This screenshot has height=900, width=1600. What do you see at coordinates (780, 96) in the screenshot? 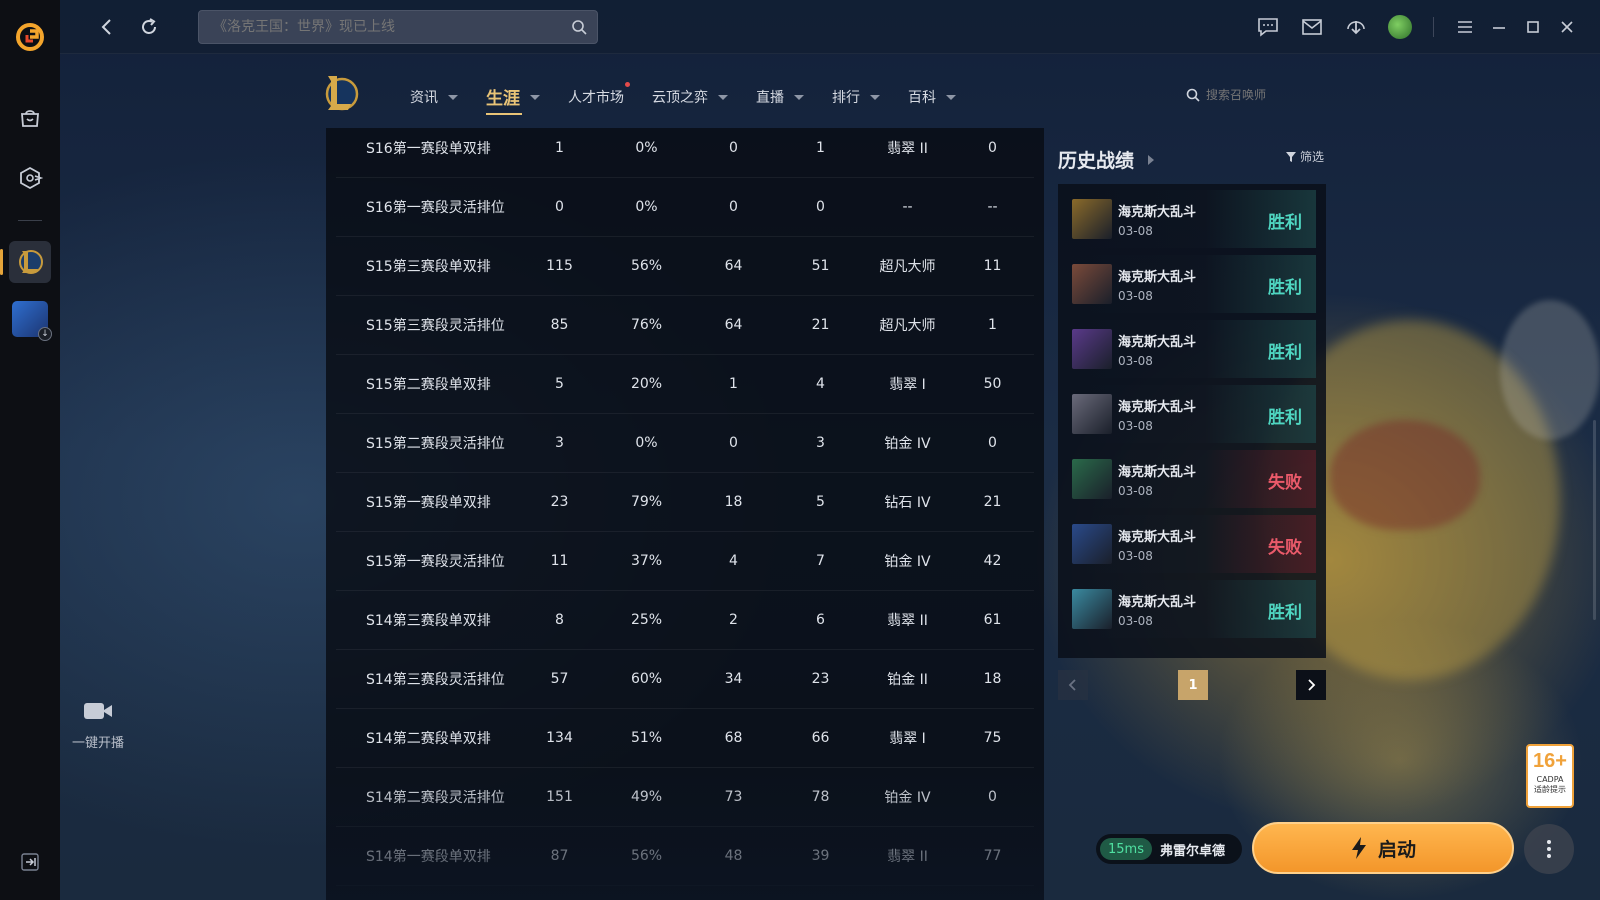
I see `tab-4: 直播` at bounding box center [780, 96].